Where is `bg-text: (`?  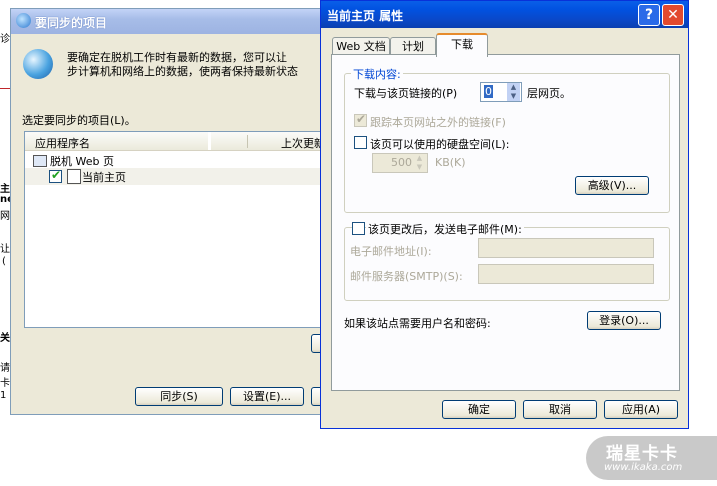 bg-text: ( is located at coordinates (4, 261).